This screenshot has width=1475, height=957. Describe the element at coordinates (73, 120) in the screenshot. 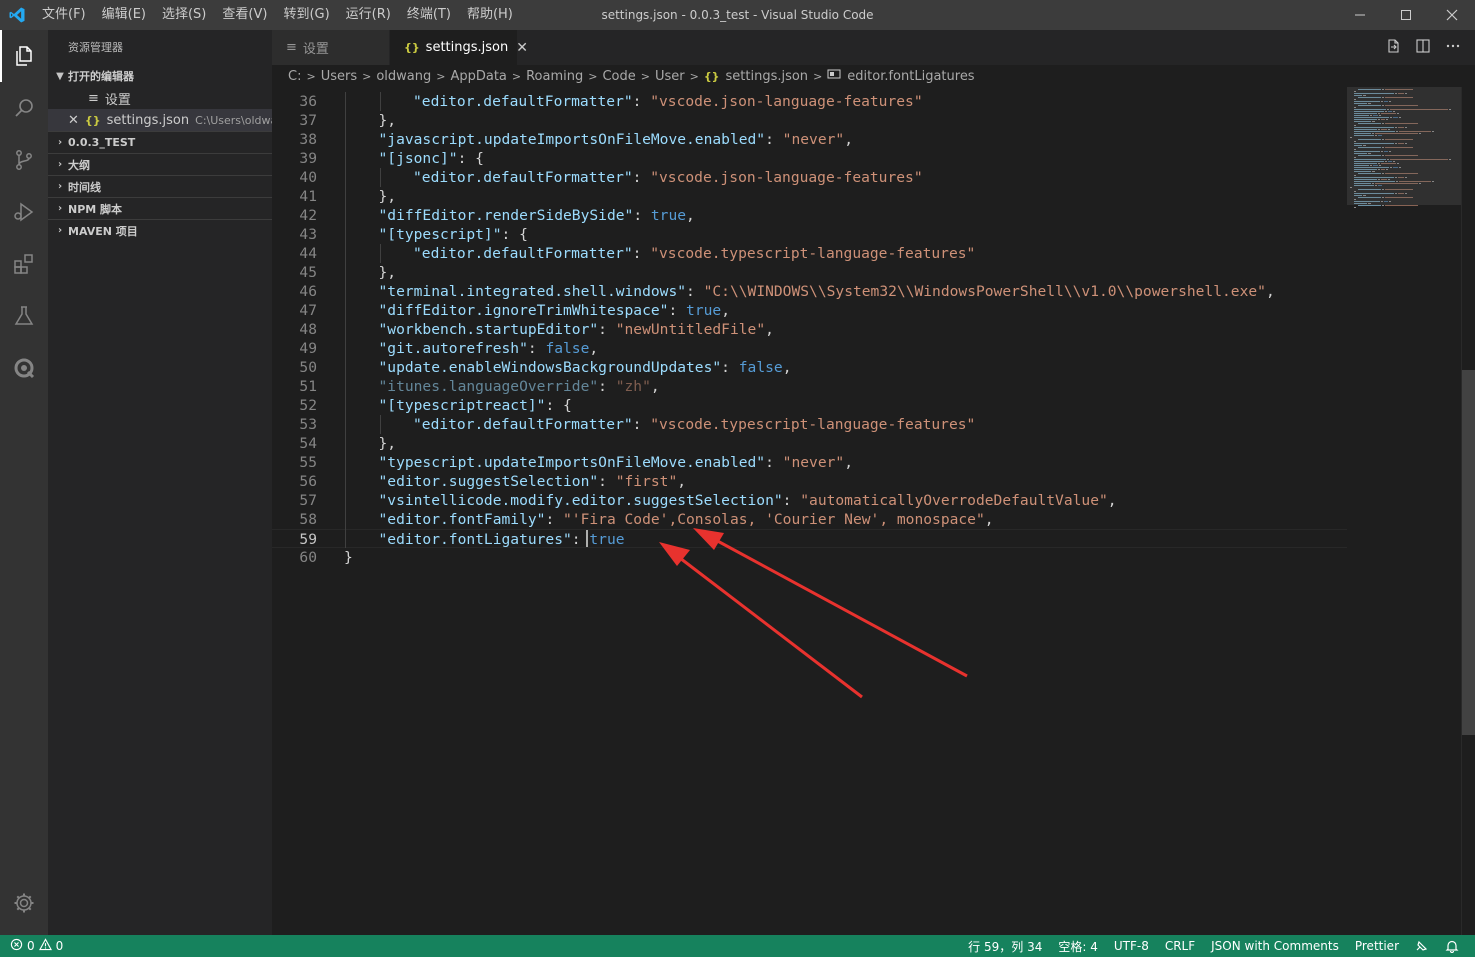

I see `close-editor-icon: ✕` at that location.